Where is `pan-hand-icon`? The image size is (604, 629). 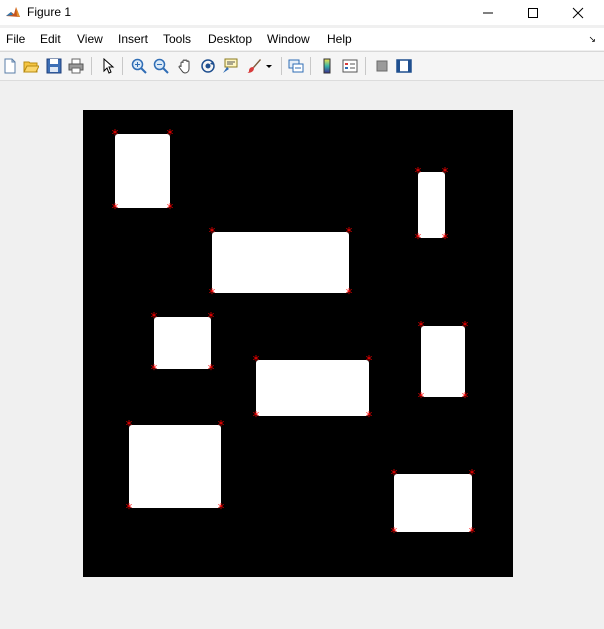
pan-hand-icon is located at coordinates (184, 66).